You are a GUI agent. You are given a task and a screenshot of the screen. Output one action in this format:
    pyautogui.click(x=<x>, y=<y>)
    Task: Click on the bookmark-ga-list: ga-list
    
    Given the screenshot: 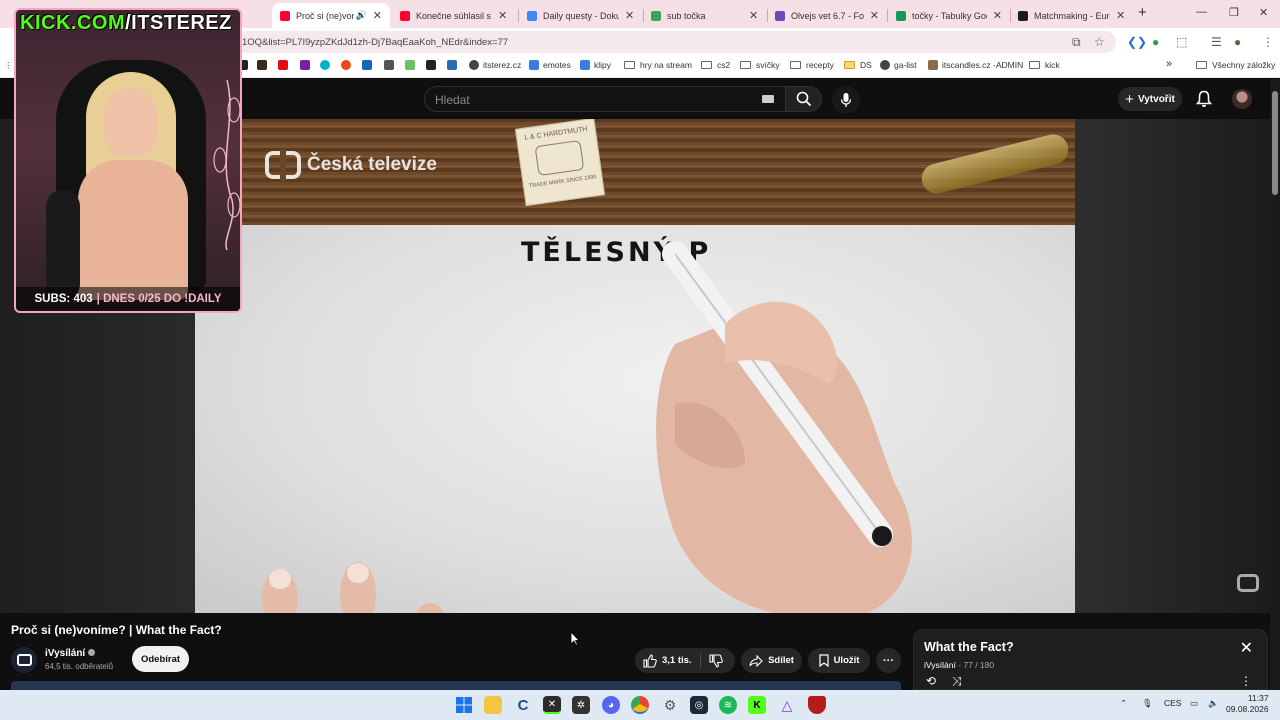 What is the action you would take?
    pyautogui.click(x=898, y=65)
    